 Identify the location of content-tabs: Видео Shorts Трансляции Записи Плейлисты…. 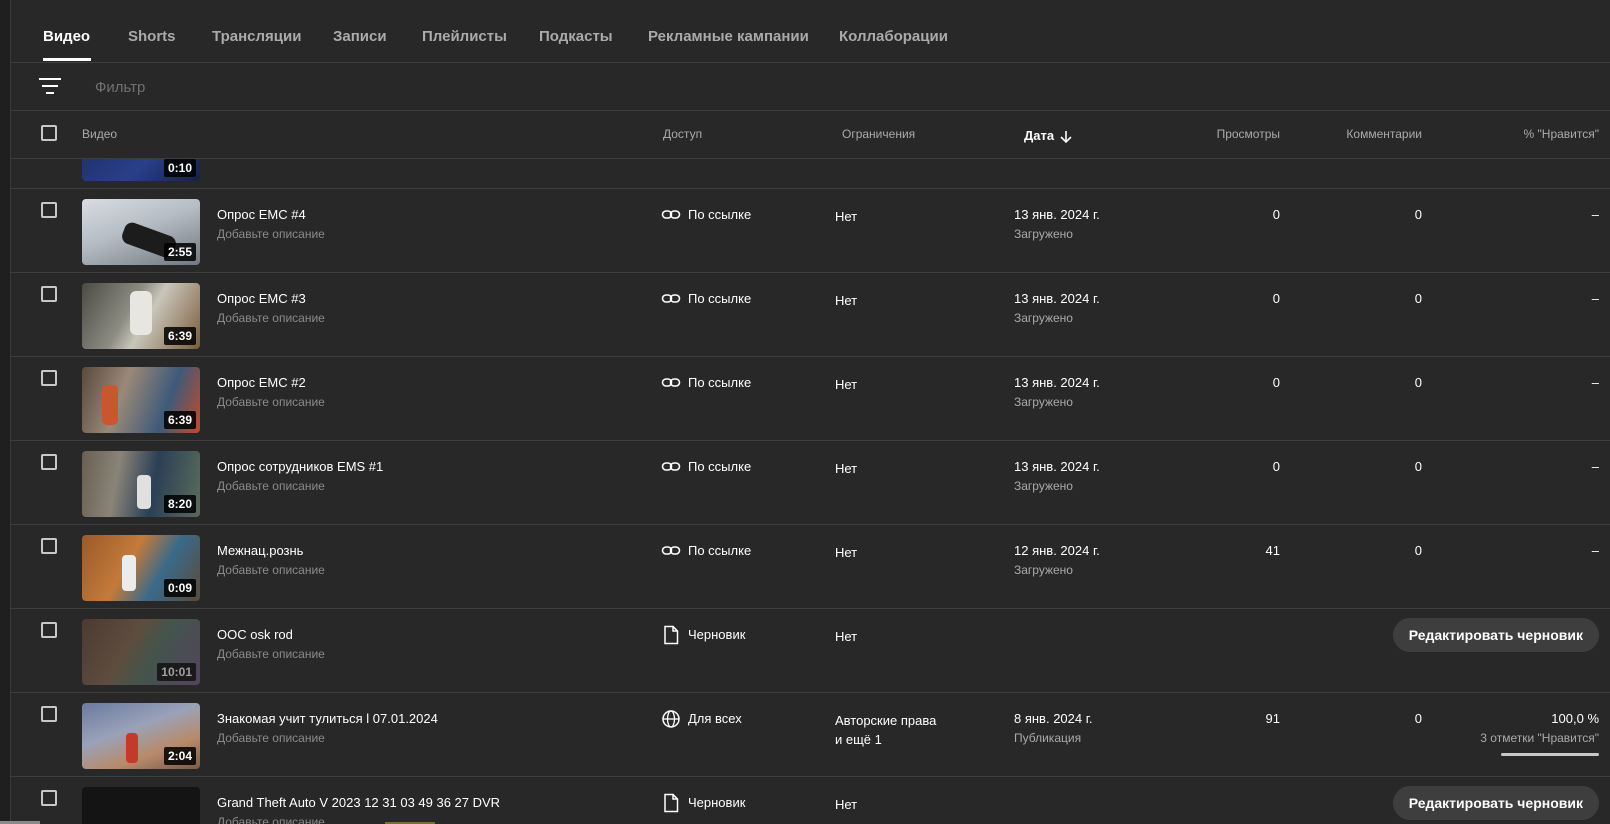
(810, 31).